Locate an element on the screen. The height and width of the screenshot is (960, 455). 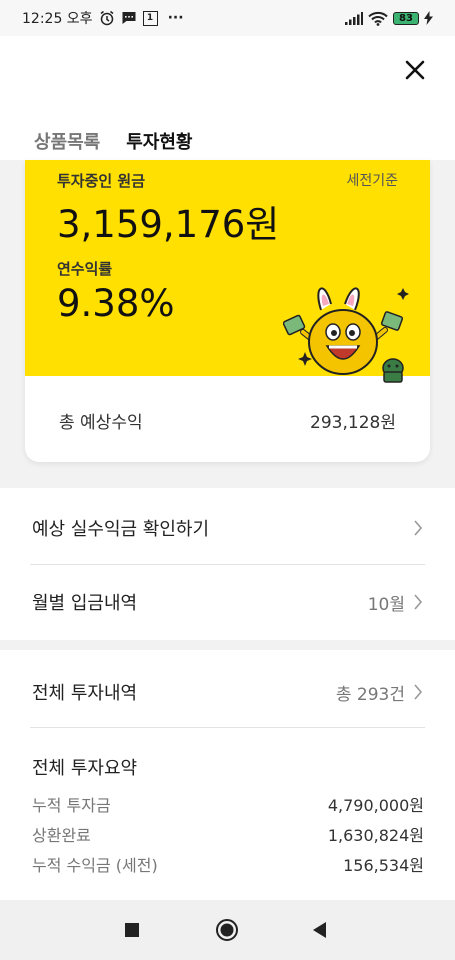
expected-profit-value: 293,128원 is located at coordinates (353, 423).